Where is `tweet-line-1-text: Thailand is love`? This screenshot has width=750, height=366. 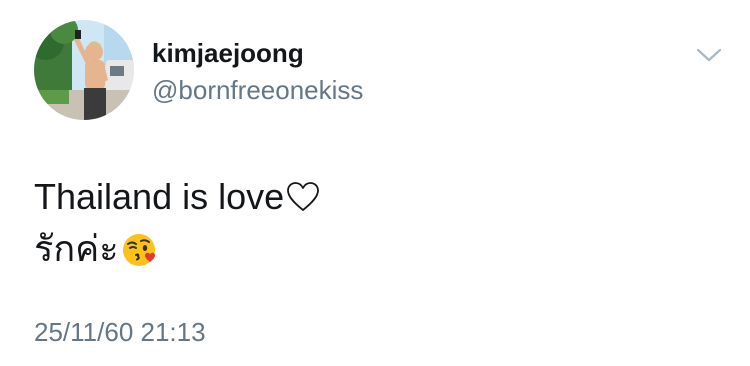 tweet-line-1-text: Thailand is love is located at coordinates (159, 196).